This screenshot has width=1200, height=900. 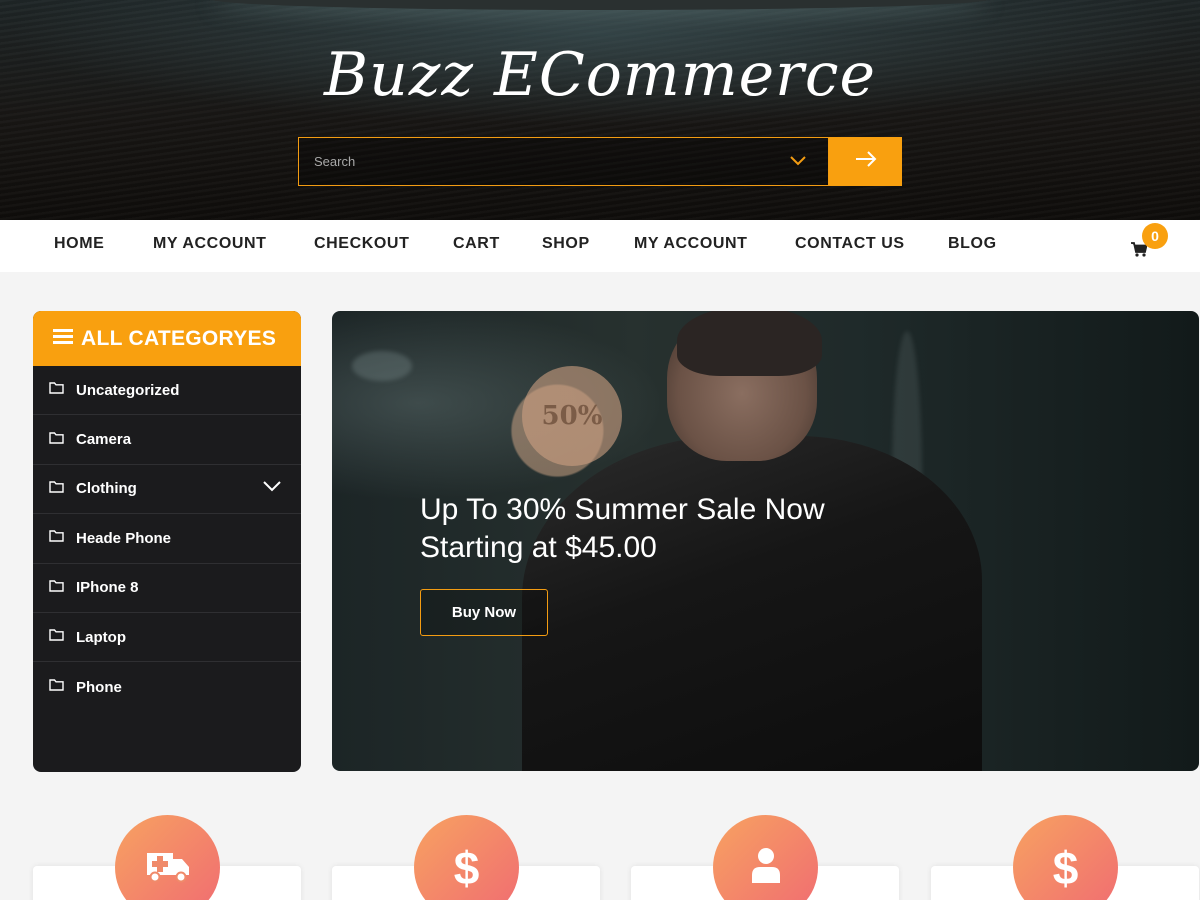 What do you see at coordinates (600, 75) in the screenshot?
I see `site-title: Buzz ECommerce` at bounding box center [600, 75].